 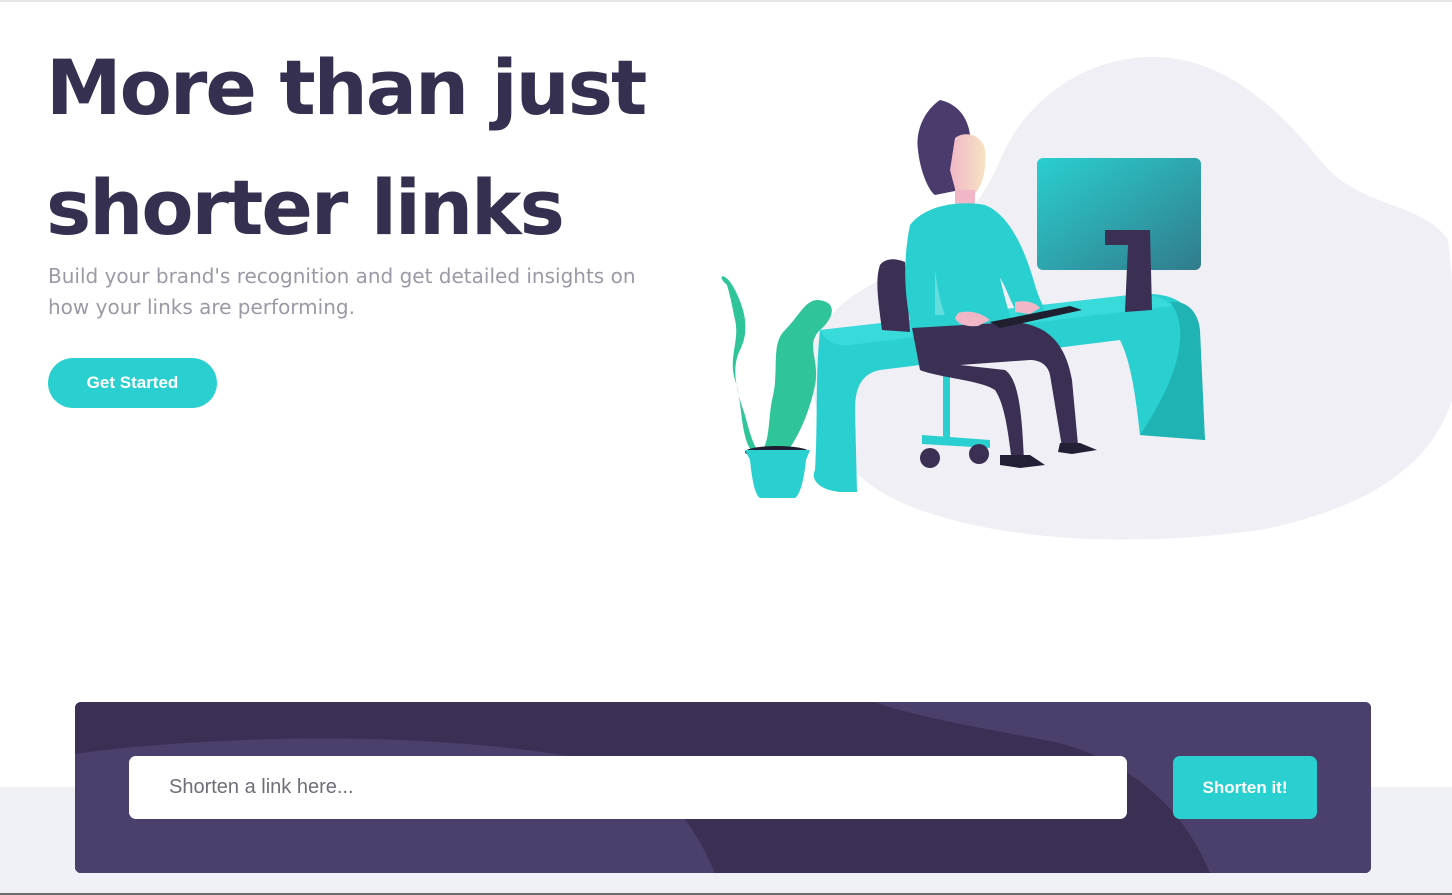 What do you see at coordinates (346, 87) in the screenshot?
I see `hero-title-line-1: More than just` at bounding box center [346, 87].